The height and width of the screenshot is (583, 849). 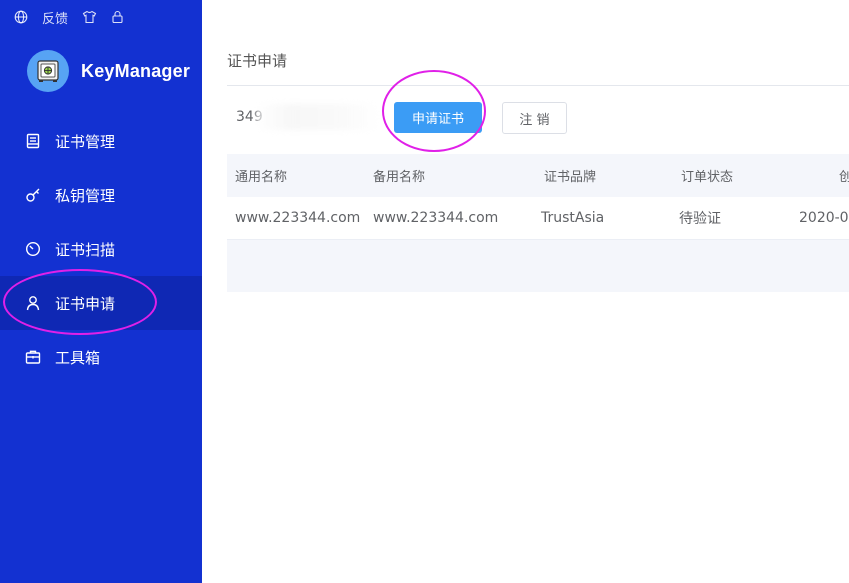 I want to click on sidebar-item-certificate-apply: 证书申请, so click(x=101, y=303).